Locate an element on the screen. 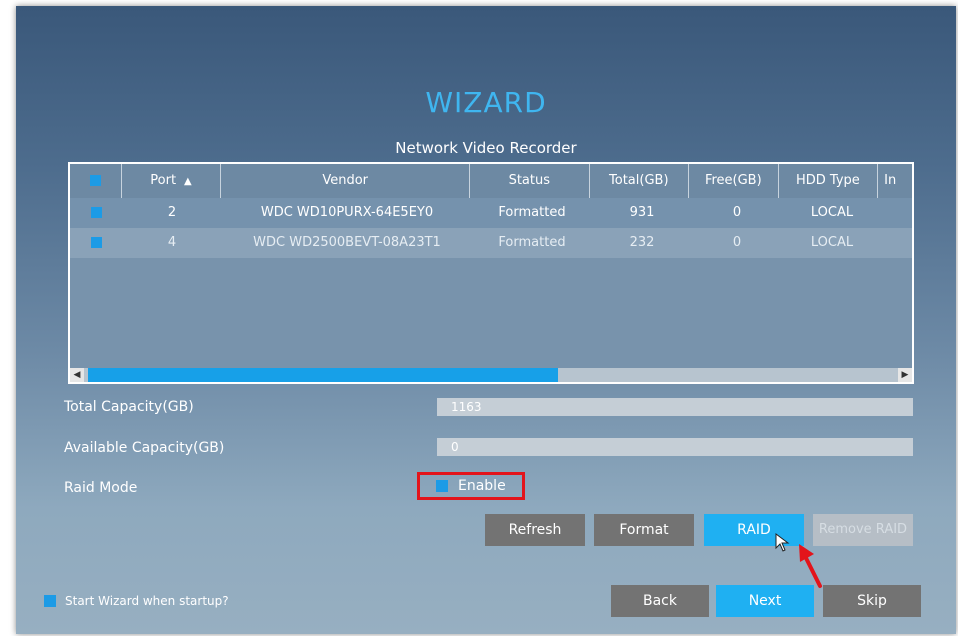 The width and height of the screenshot is (958, 636). back-button: Back is located at coordinates (660, 601).